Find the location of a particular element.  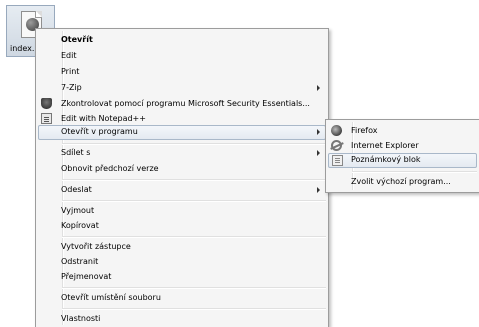

menu-item-open-with: Otevřít v programu is located at coordinates (182, 132).